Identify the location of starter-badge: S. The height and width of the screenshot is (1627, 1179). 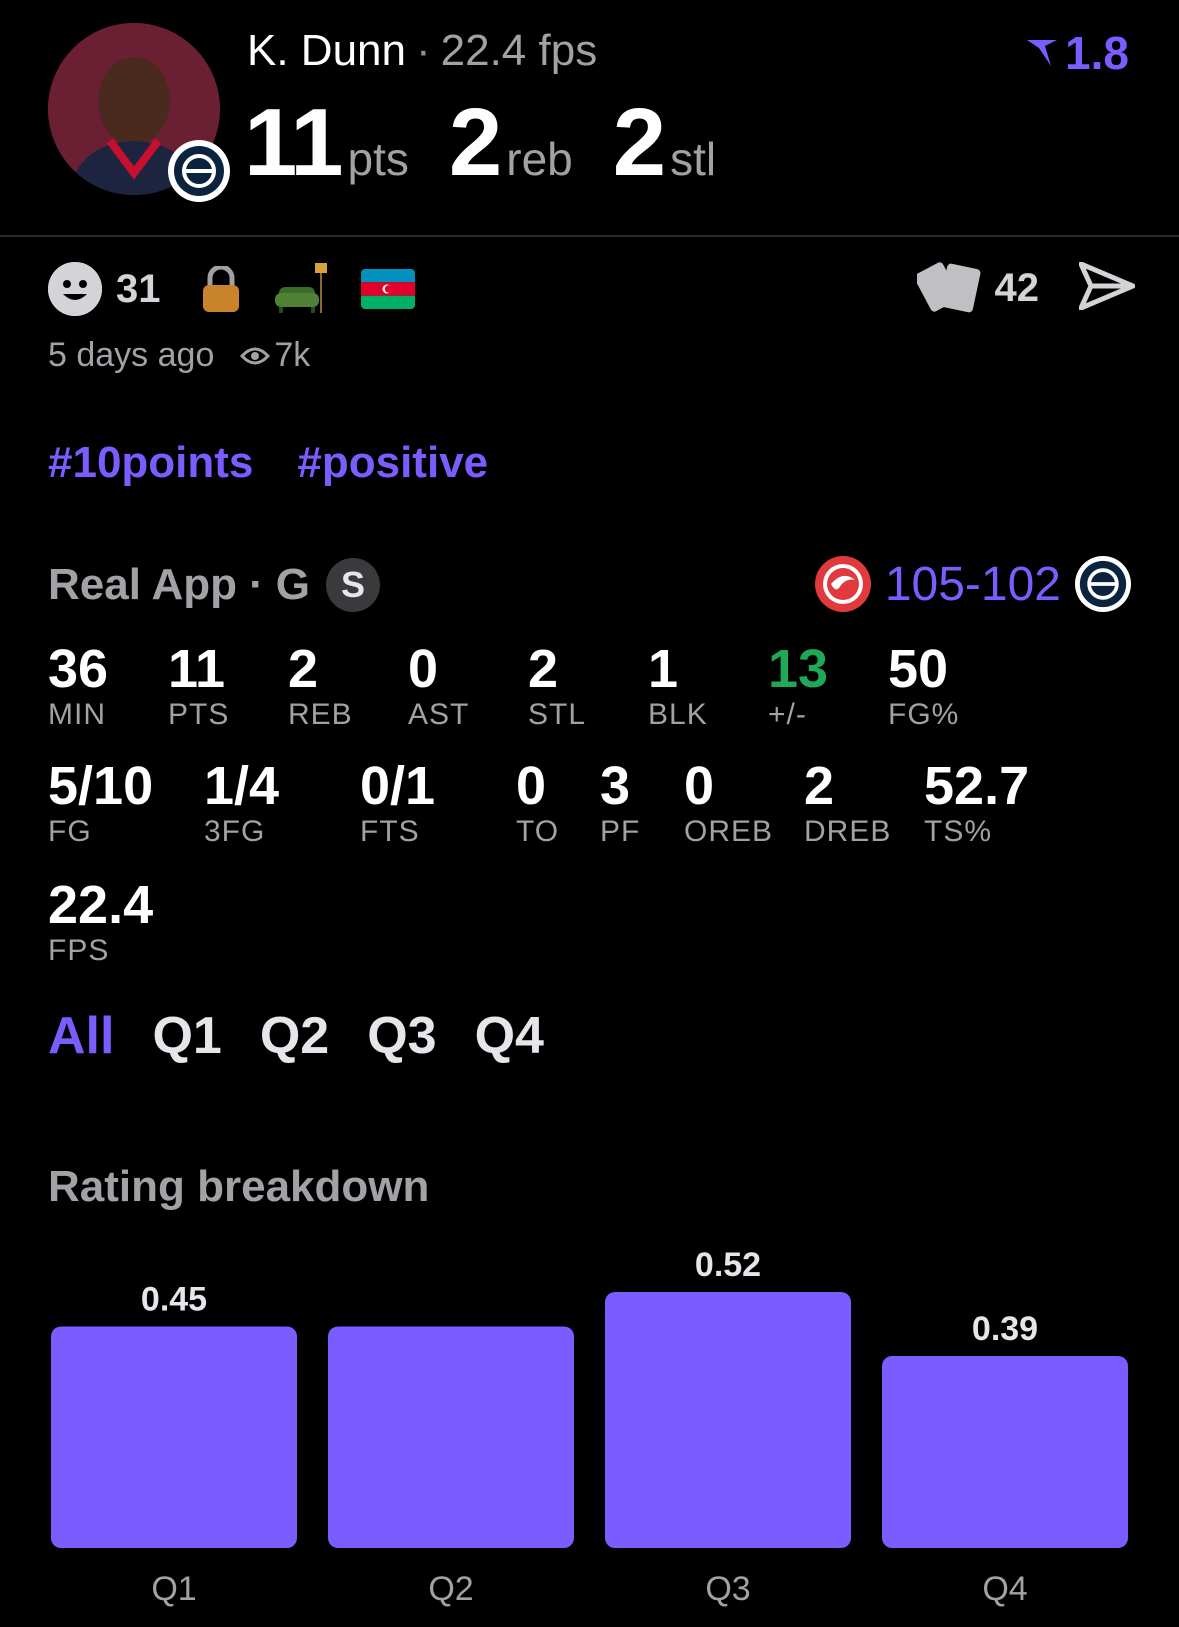
(352, 585).